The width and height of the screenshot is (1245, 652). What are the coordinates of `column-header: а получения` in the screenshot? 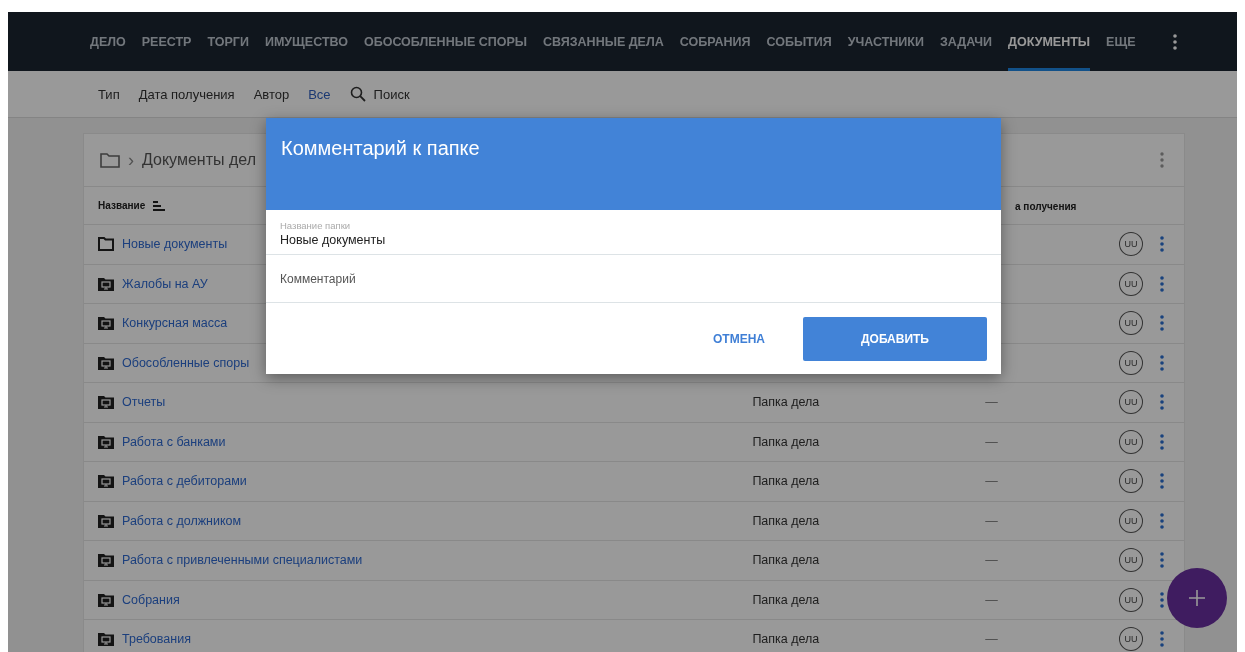 It's located at (1046, 206).